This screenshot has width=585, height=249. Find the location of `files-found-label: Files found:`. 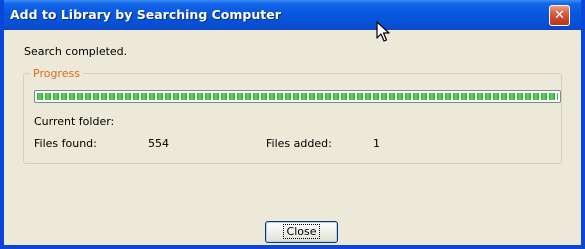

files-found-label: Files found: is located at coordinates (65, 143).